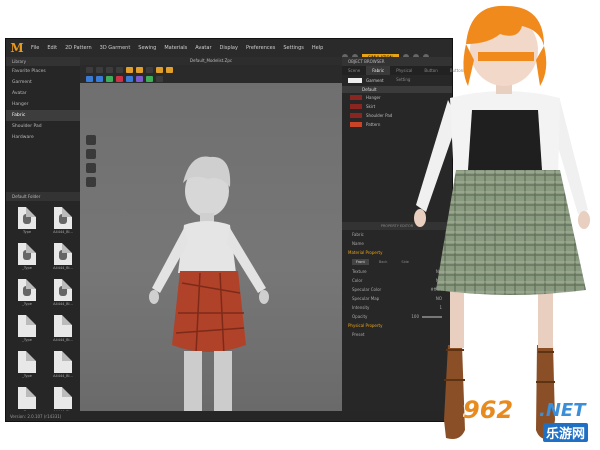 This screenshot has width=600, height=450. Describe the element at coordinates (317, 48) in the screenshot. I see `menu-help: Help` at that location.